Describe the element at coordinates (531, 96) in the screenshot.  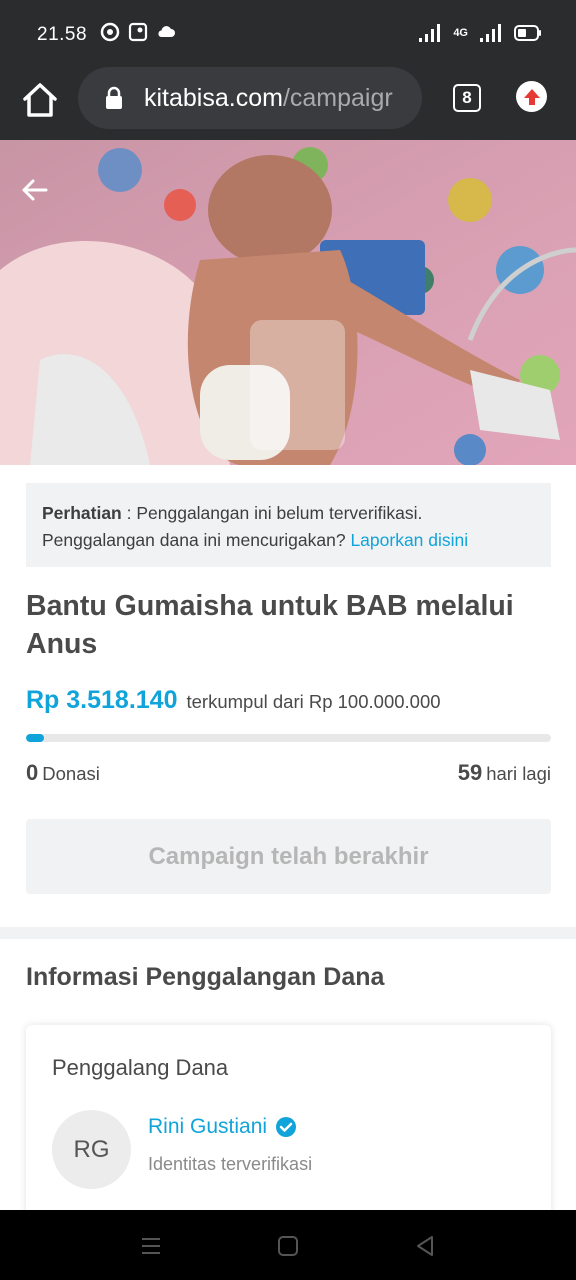
I see `update-icon` at that location.